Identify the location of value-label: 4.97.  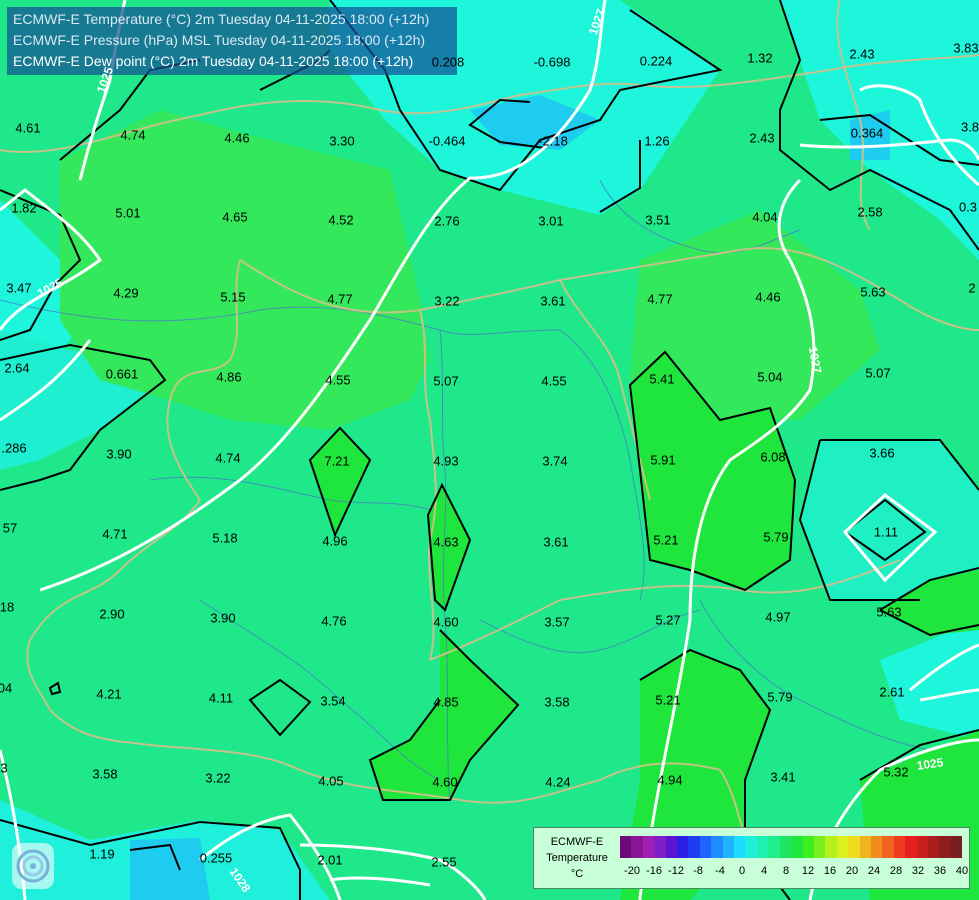
(778, 617).